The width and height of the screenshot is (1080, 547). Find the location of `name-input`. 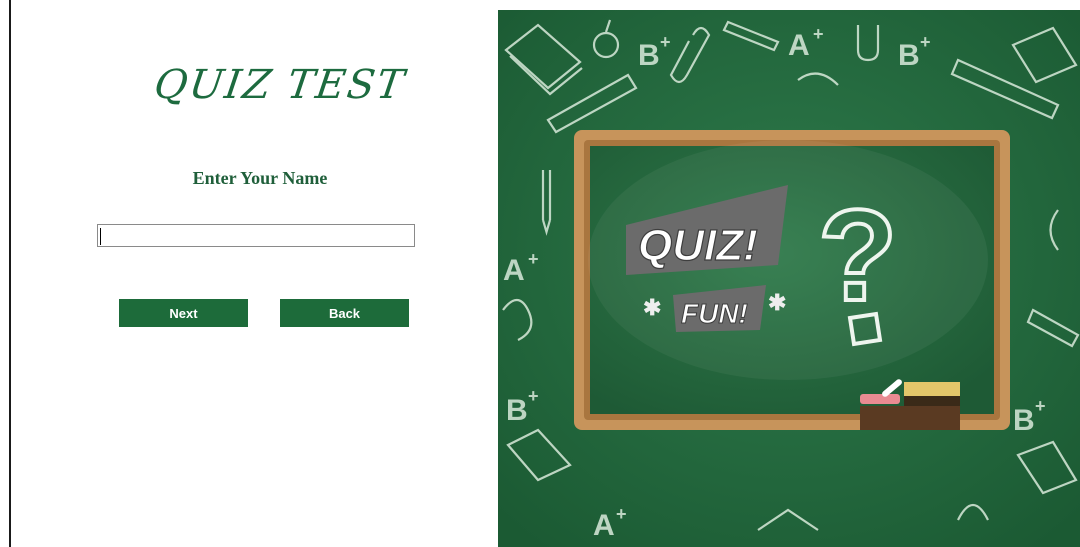

name-input is located at coordinates (256, 235).